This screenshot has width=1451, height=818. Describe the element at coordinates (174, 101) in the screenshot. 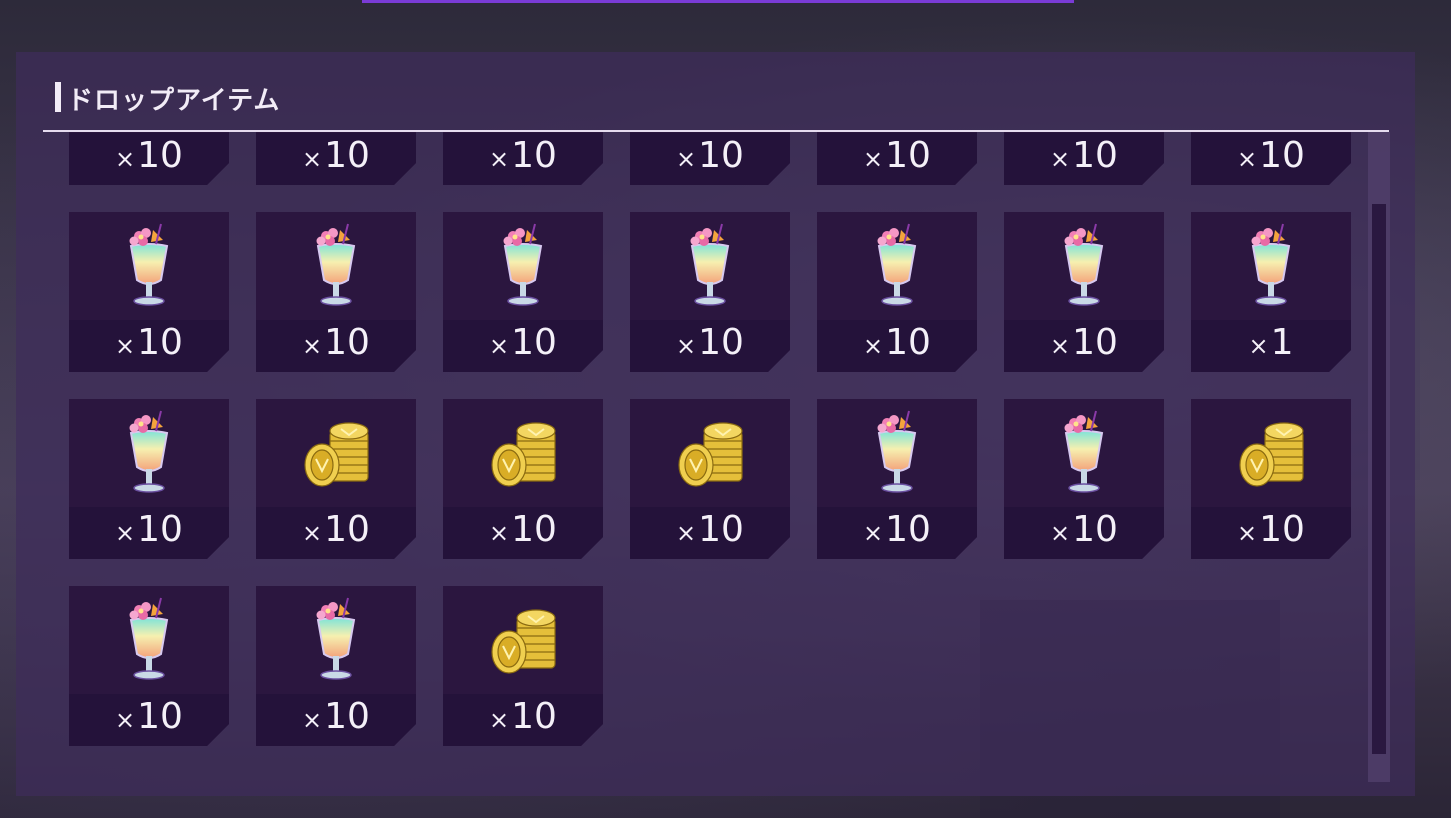

I see `panel-title: ドロップアイテム` at that location.